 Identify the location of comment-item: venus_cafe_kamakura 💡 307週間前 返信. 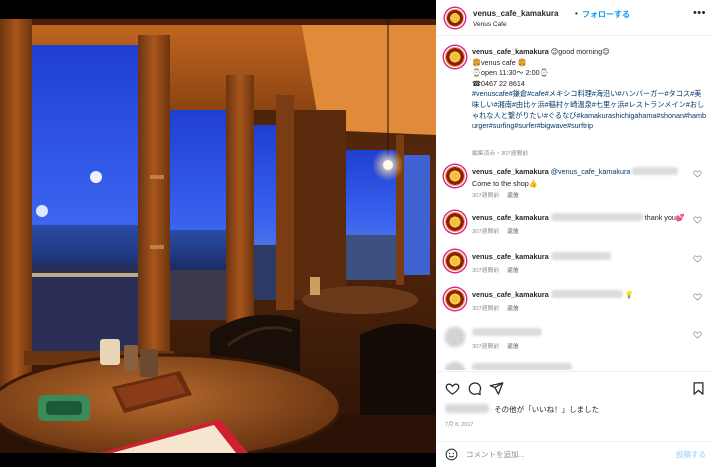
(575, 303).